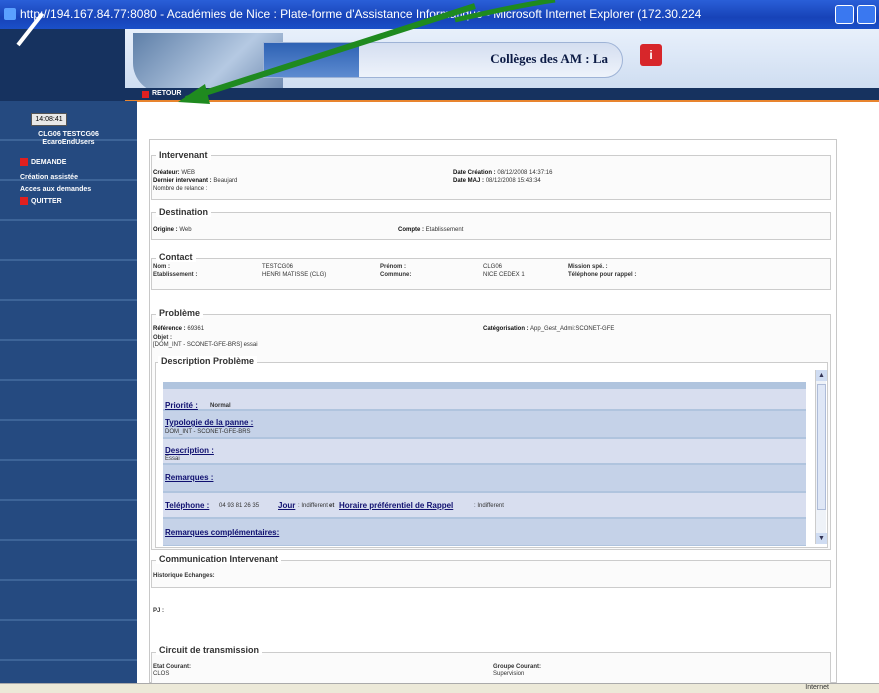  What do you see at coordinates (393, 267) in the screenshot?
I see `prenom-label: Prénom :` at bounding box center [393, 267].